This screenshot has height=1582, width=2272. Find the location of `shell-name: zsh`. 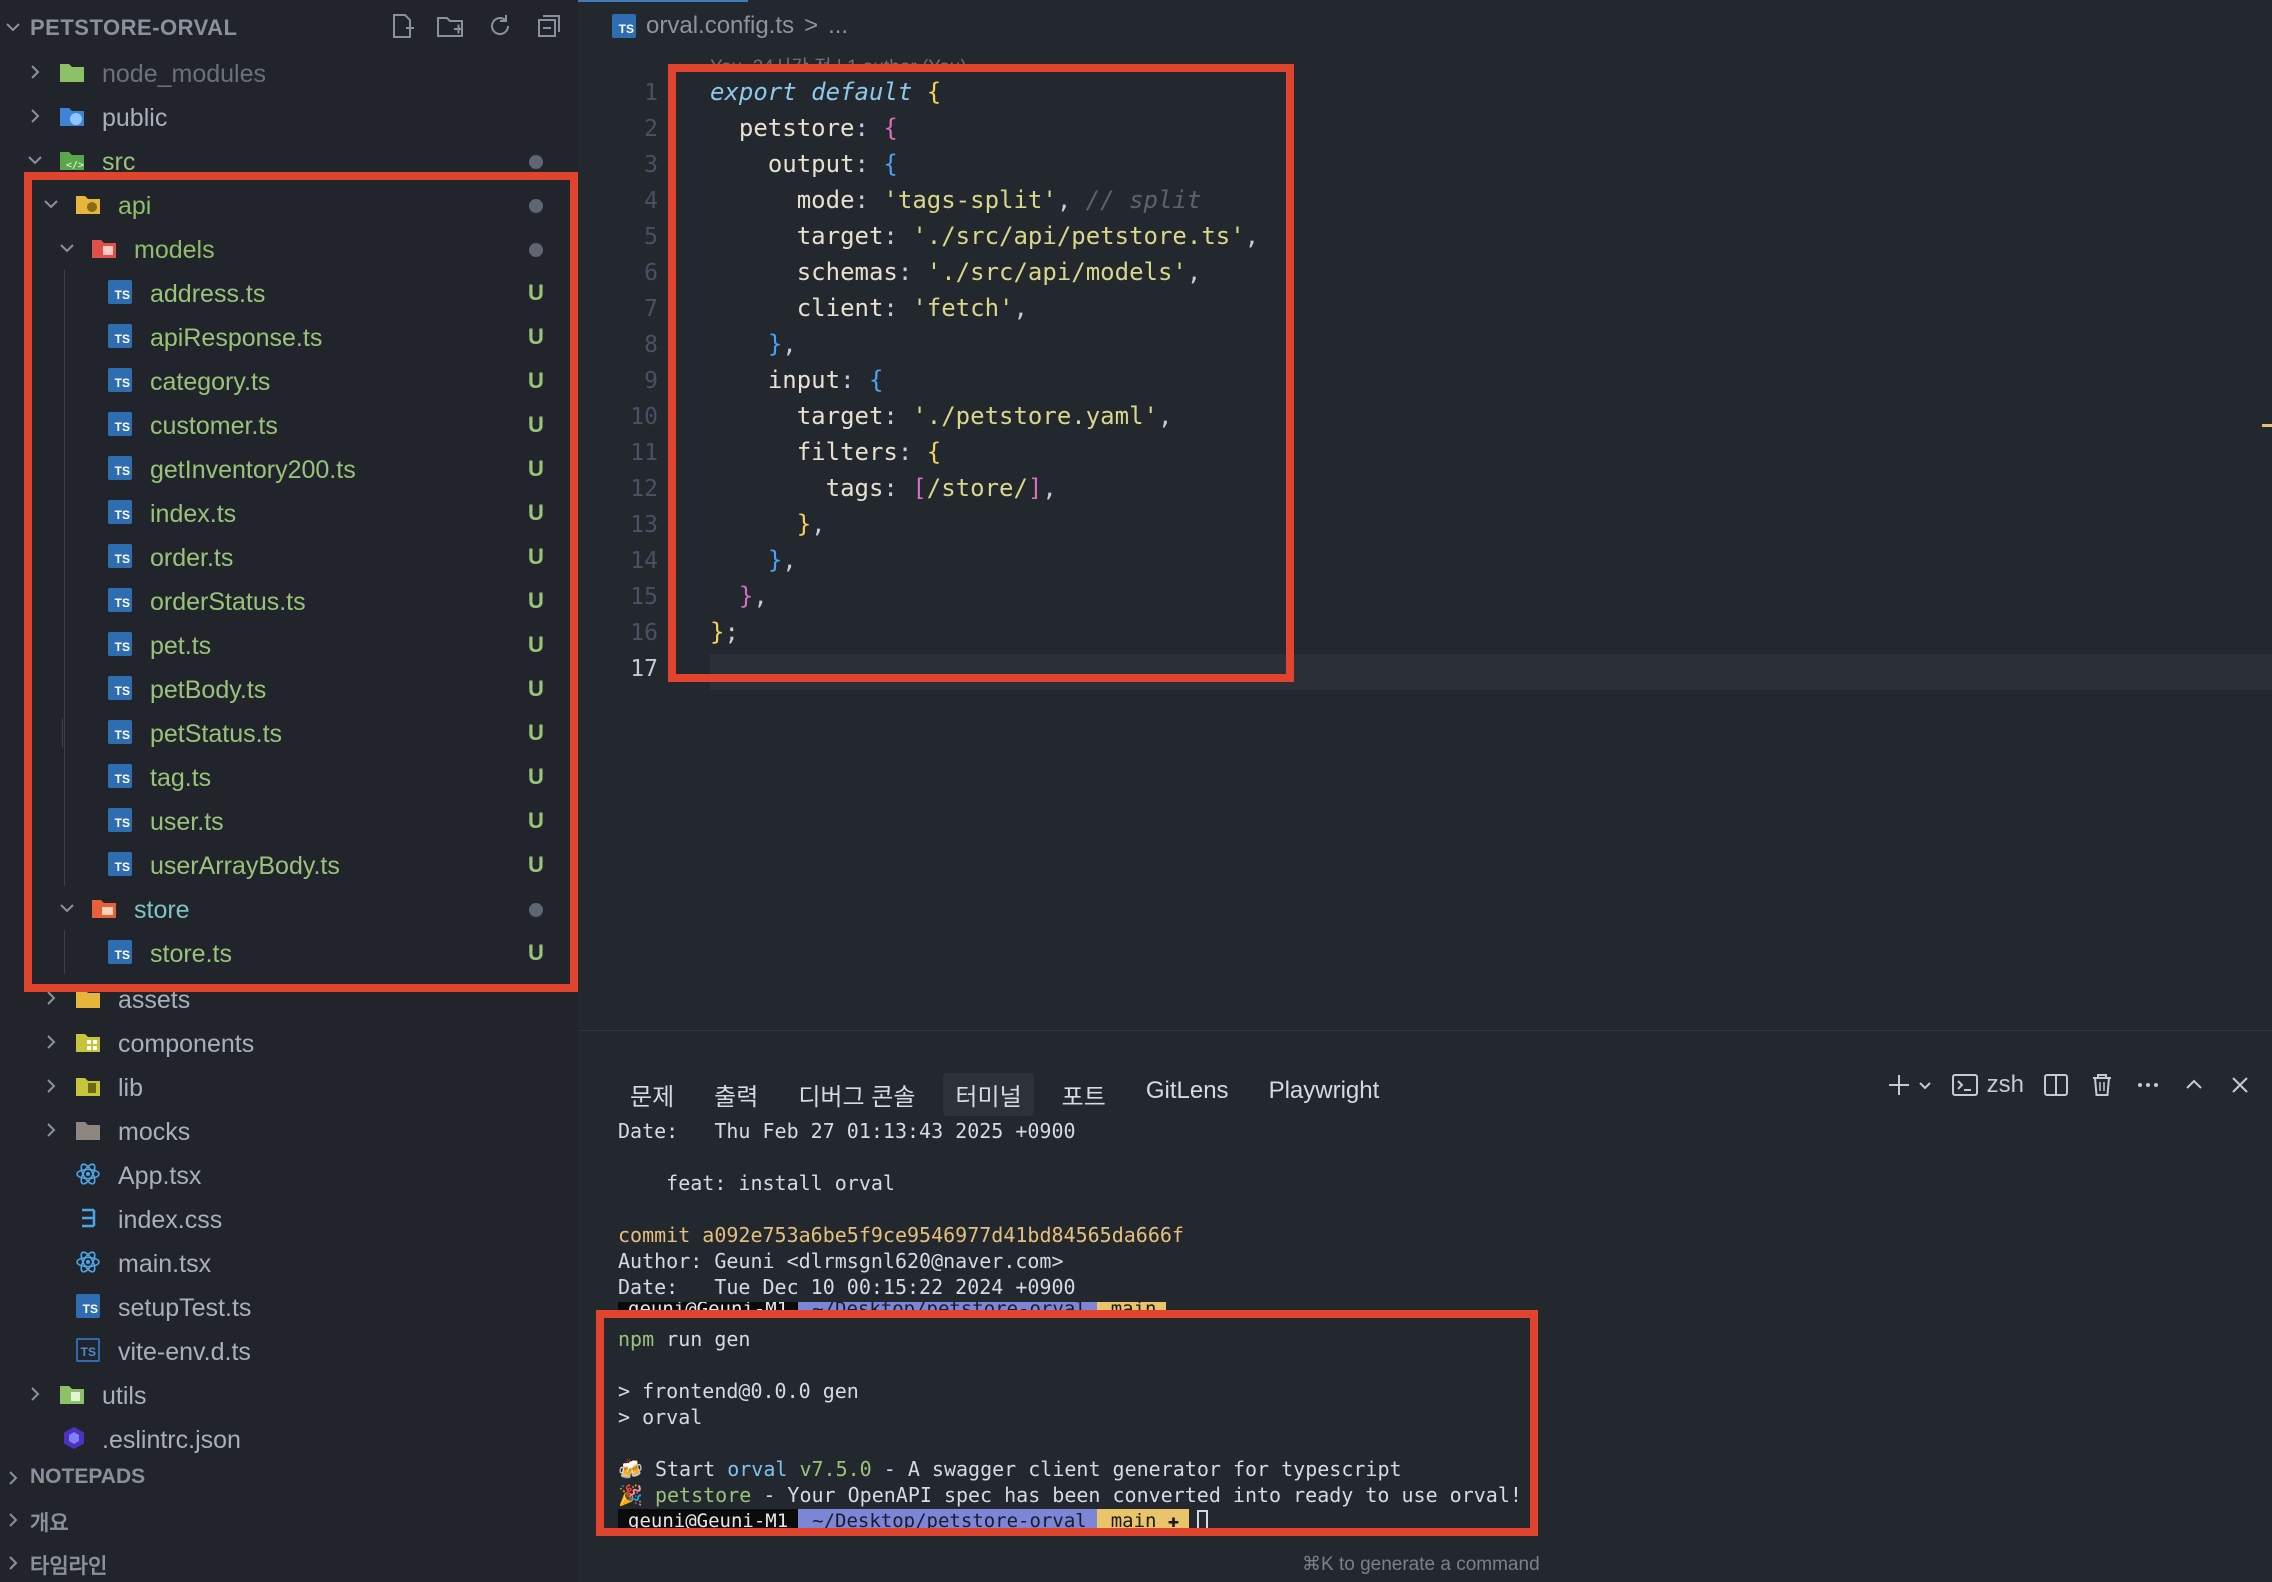

shell-name: zsh is located at coordinates (2005, 1085).